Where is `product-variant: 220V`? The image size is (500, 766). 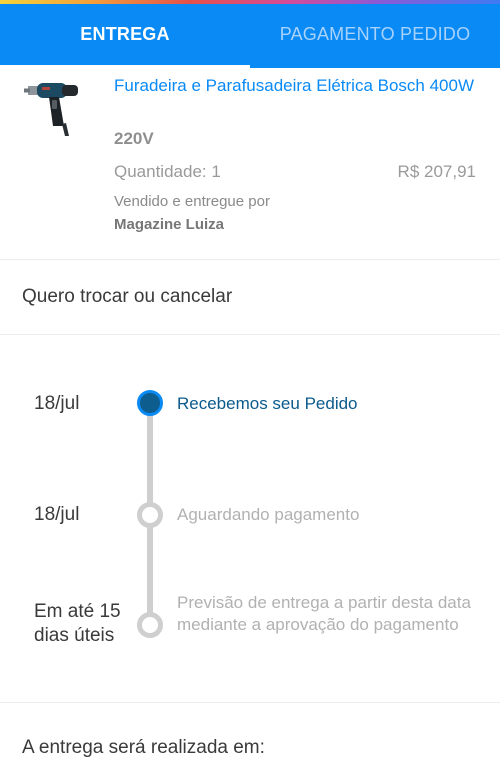
product-variant: 220V is located at coordinates (134, 138).